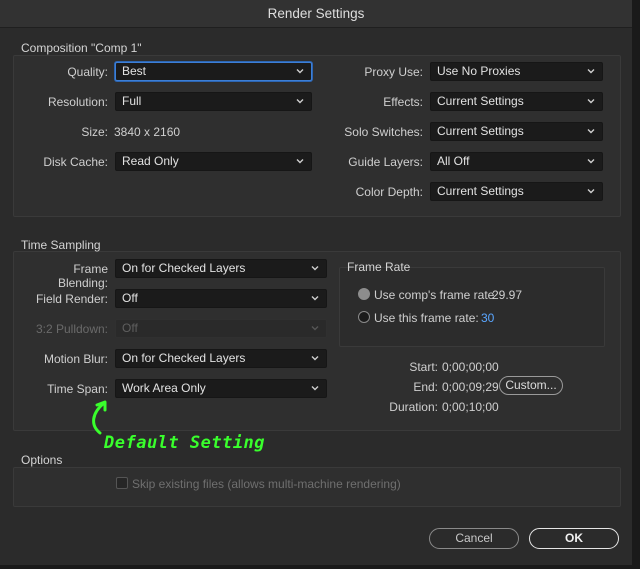  I want to click on pulldown-label: 3:2 Pulldown:, so click(71, 329).